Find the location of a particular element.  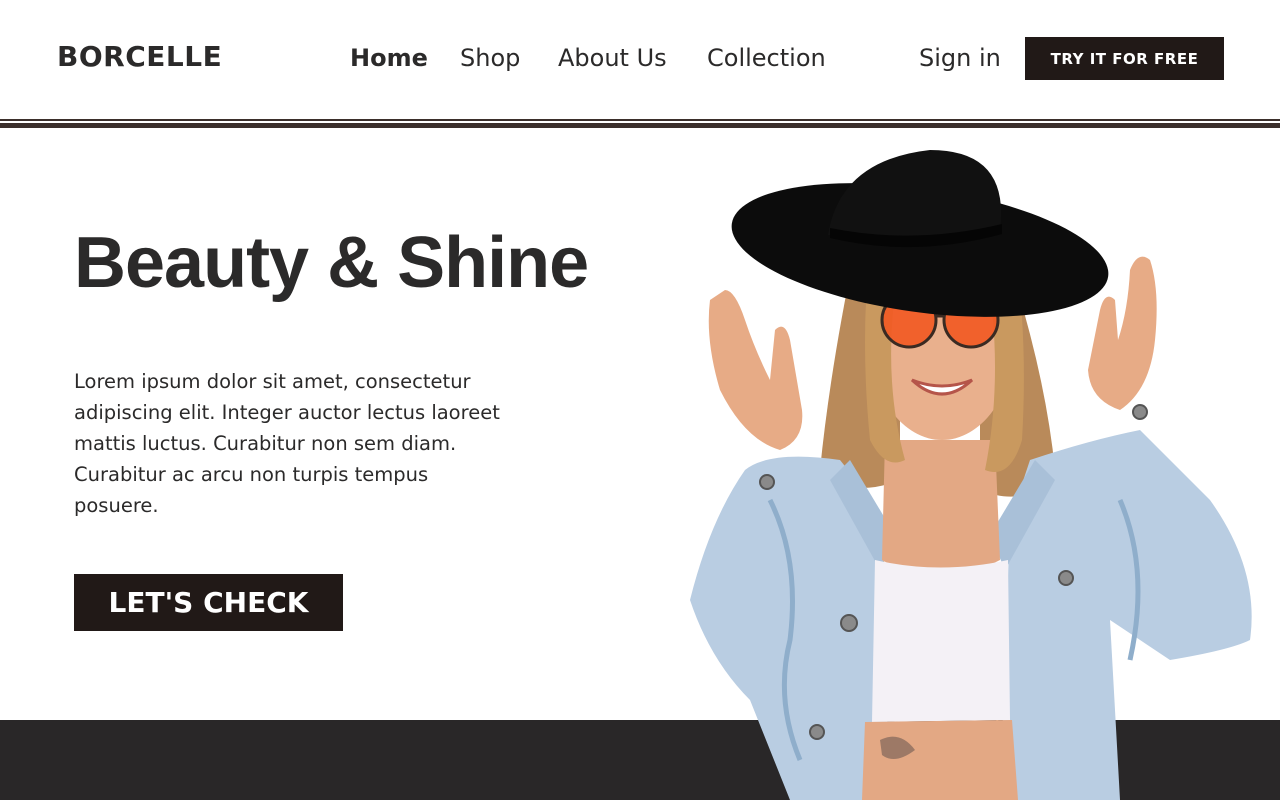

lets-check-button: LET'S CHECK is located at coordinates (208, 602).